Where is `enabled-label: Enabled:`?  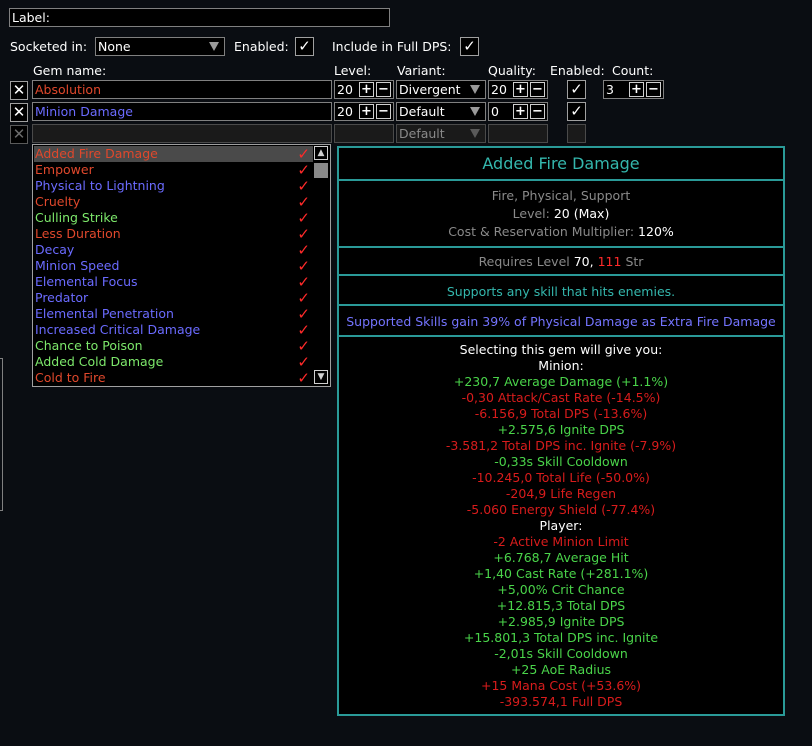 enabled-label: Enabled: is located at coordinates (261, 46).